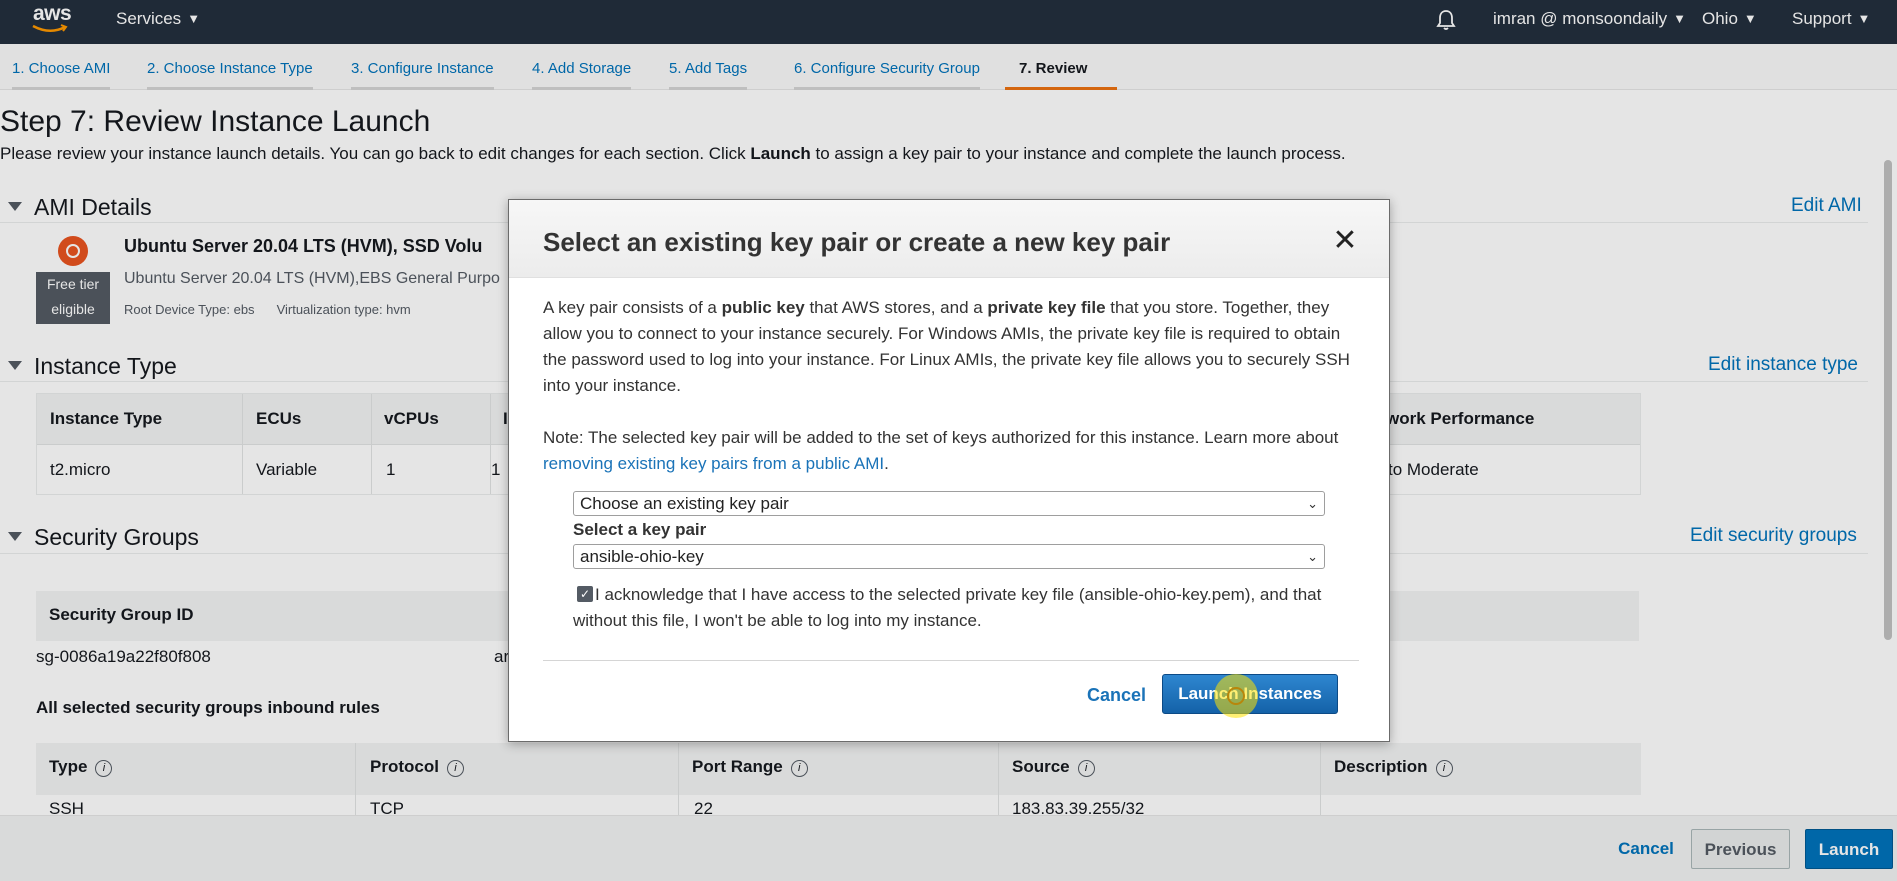 This screenshot has height=881, width=1897. Describe the element at coordinates (949, 556) in the screenshot. I see `key-pair-select: ansible-ohio-key ⌄` at that location.